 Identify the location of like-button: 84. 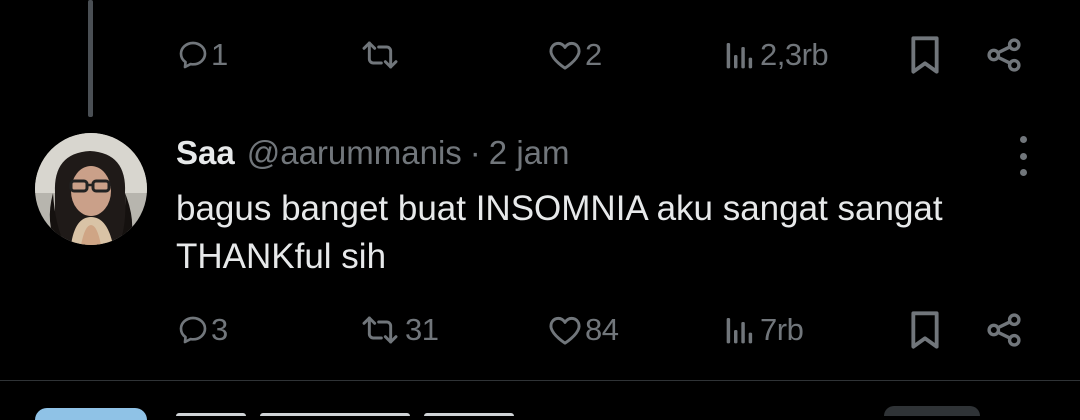
(583, 330).